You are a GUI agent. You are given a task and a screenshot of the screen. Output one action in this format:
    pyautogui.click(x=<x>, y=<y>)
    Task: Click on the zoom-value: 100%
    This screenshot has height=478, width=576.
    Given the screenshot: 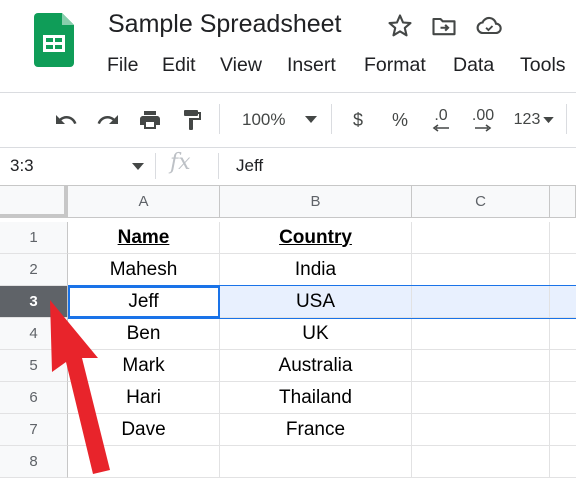 What is the action you would take?
    pyautogui.click(x=264, y=119)
    